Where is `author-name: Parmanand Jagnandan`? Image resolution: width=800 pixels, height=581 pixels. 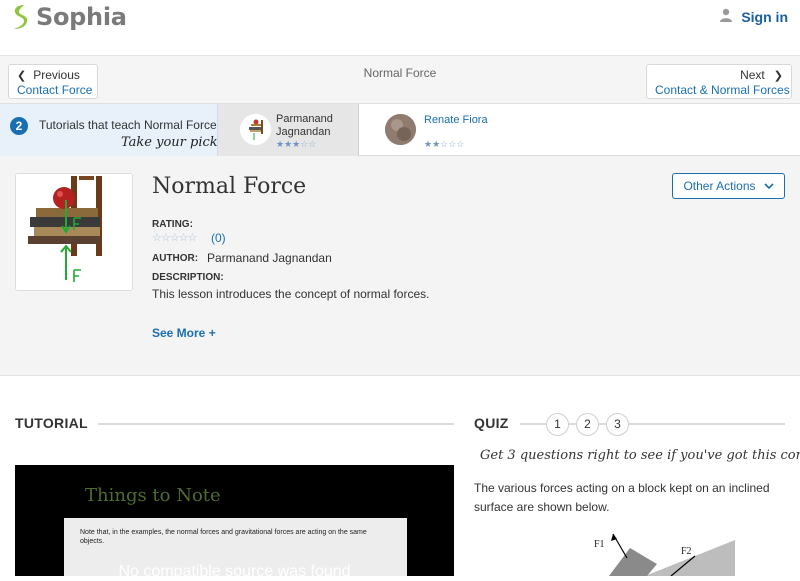
author-name: Parmanand Jagnandan is located at coordinates (269, 258).